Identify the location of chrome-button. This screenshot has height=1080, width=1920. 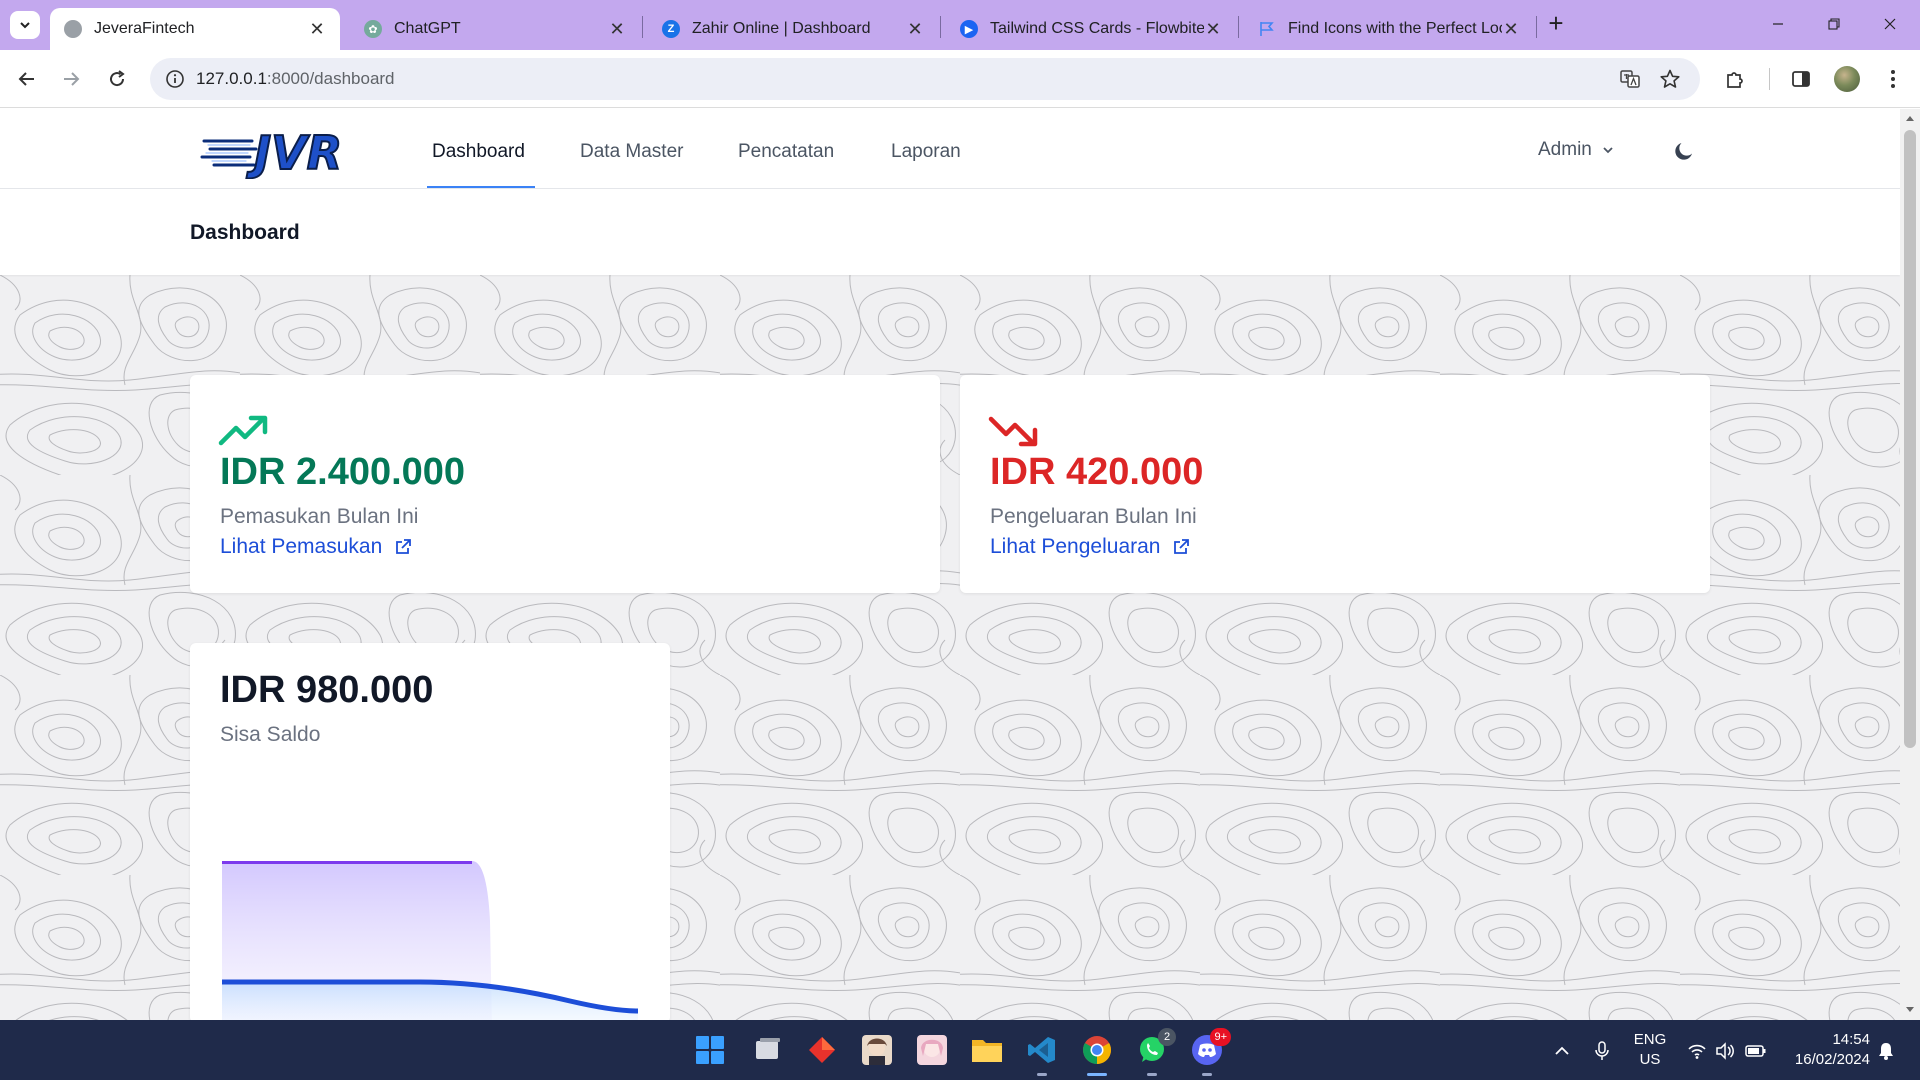
(1097, 1053).